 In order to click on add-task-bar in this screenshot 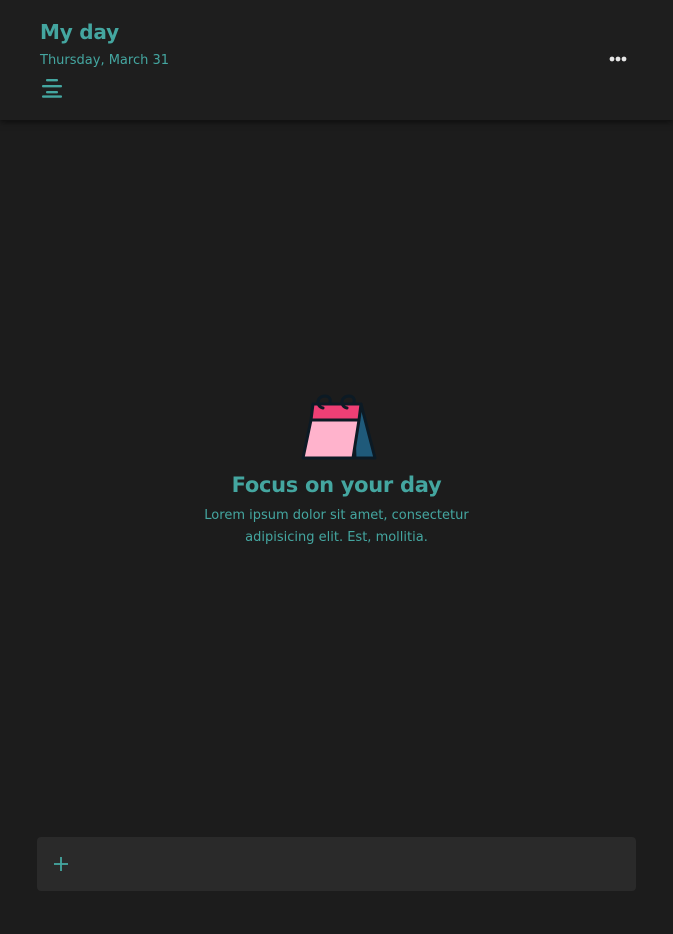, I will do `click(336, 865)`.